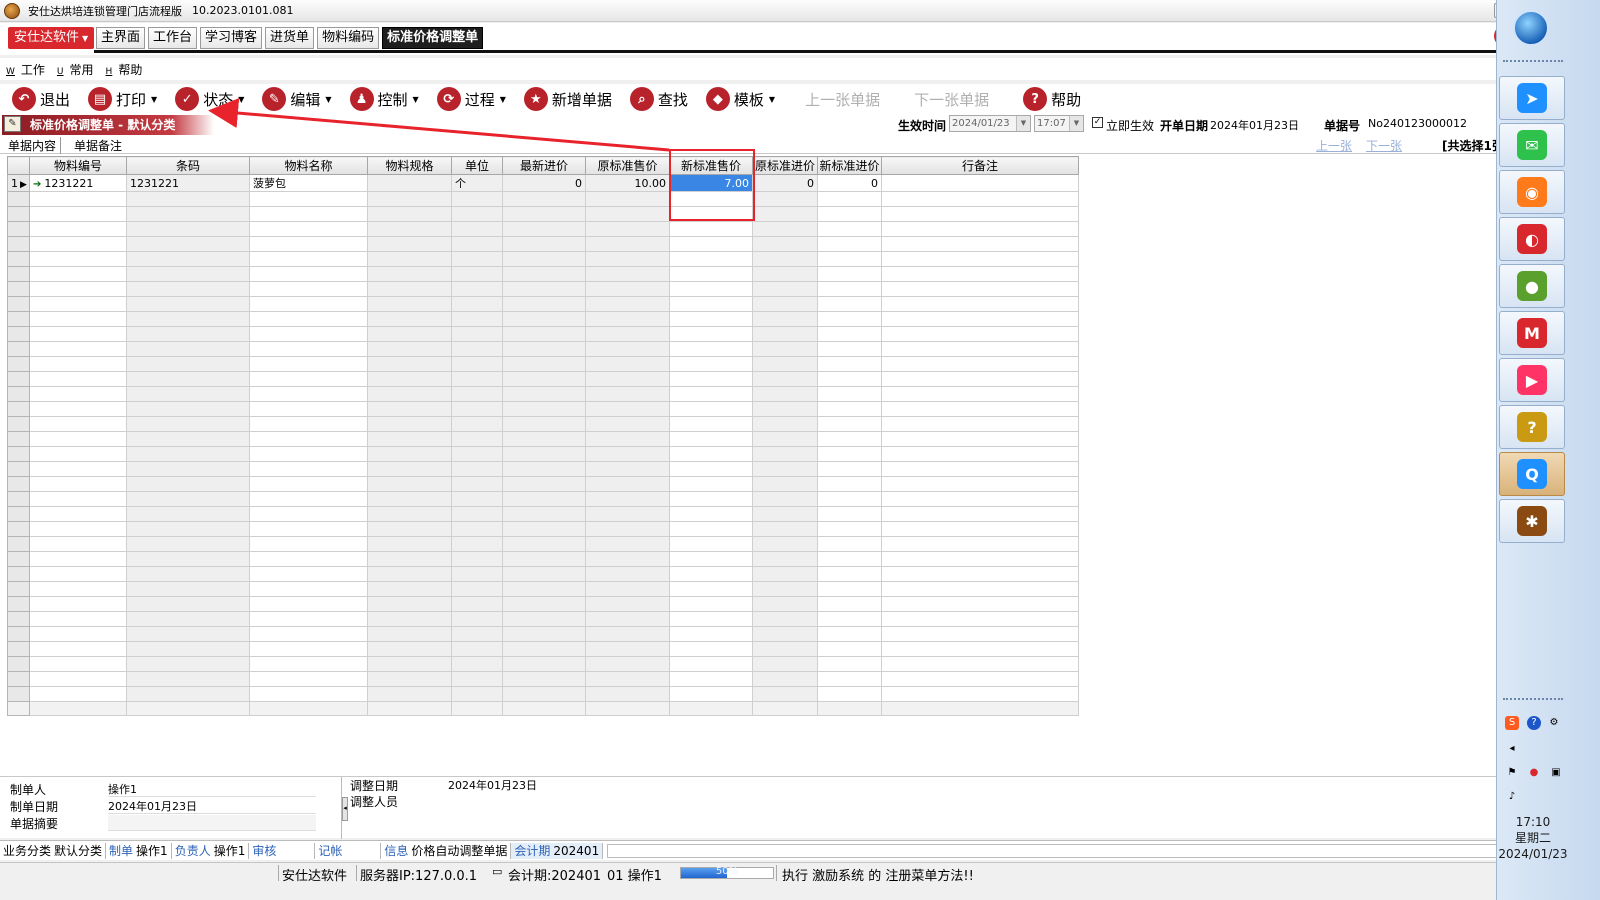 The width and height of the screenshot is (1600, 900). Describe the element at coordinates (1334, 145) in the screenshot. I see `prev-link: 上一张` at that location.